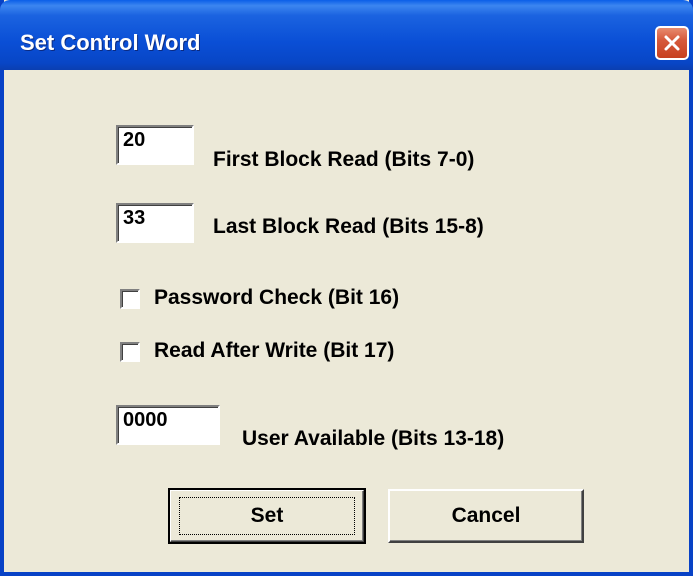 The image size is (693, 576). I want to click on cancel-button-label: Cancel, so click(486, 515).